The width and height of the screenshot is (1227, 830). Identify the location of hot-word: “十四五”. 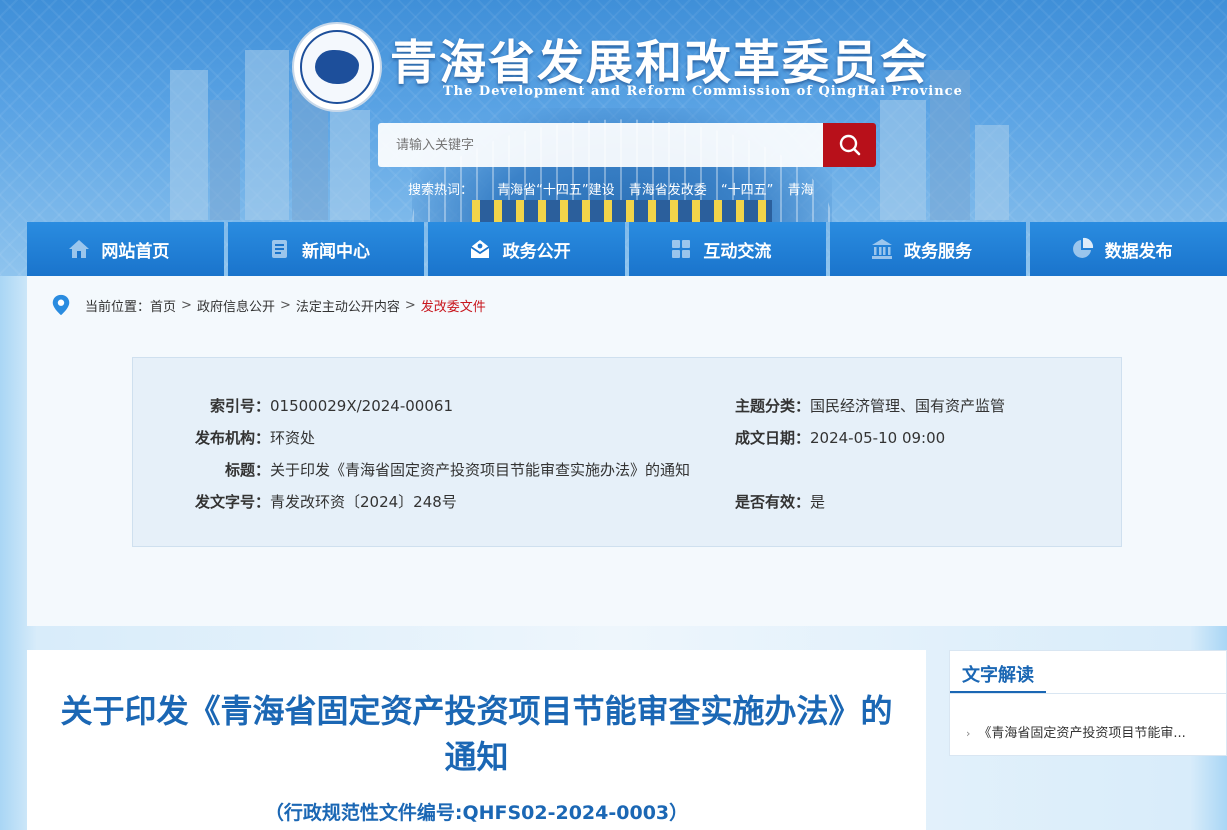
(747, 190).